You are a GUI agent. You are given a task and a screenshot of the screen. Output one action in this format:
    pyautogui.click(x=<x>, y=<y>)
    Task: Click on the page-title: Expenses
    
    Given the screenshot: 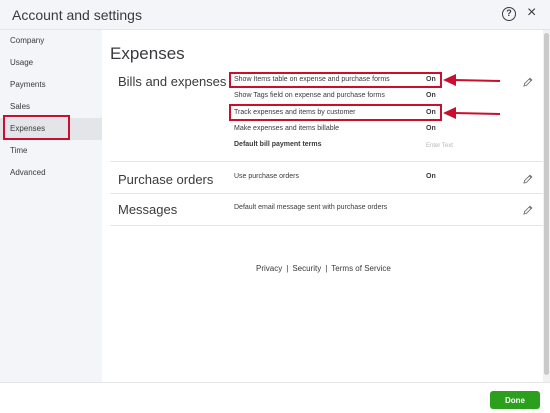 What is the action you would take?
    pyautogui.click(x=147, y=53)
    